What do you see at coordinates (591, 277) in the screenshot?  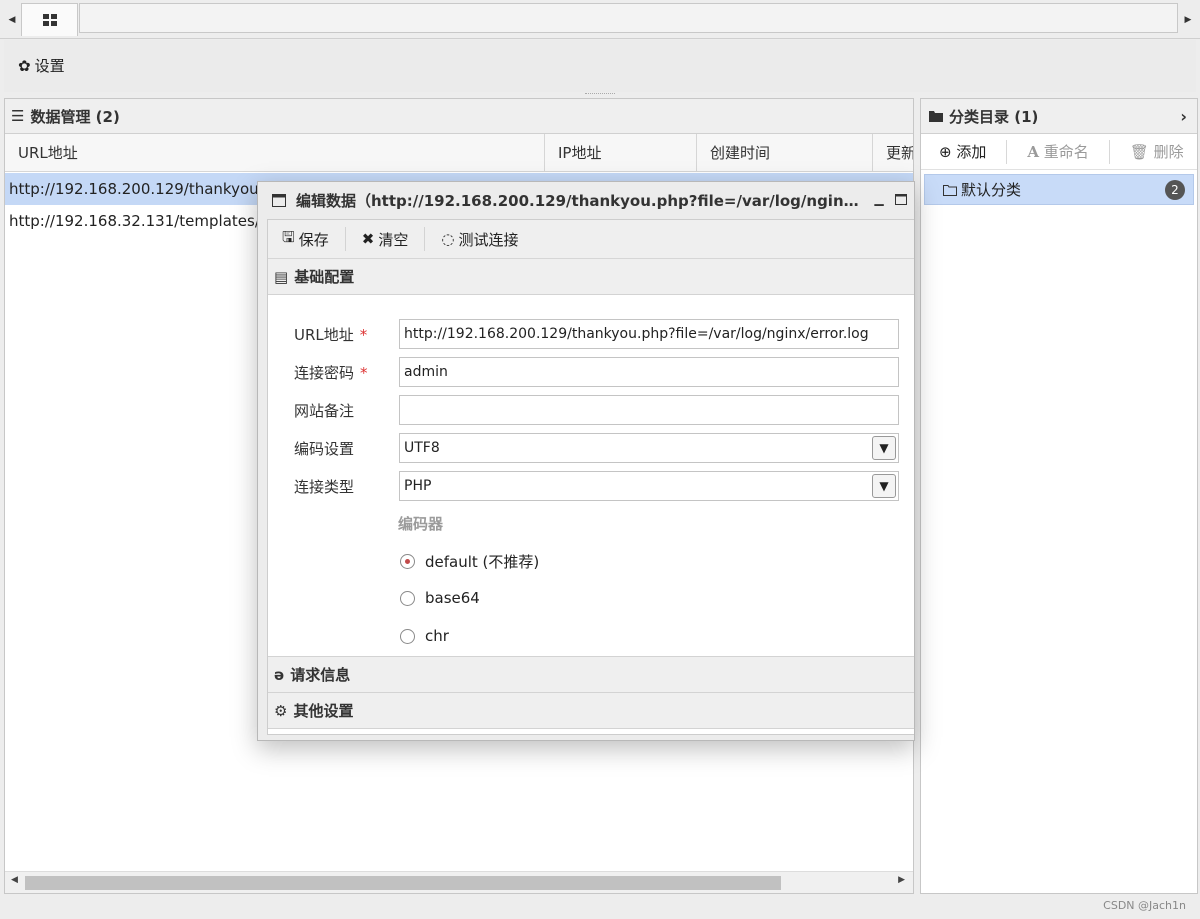 I see `section-basic-config: ▤ 基础配置` at bounding box center [591, 277].